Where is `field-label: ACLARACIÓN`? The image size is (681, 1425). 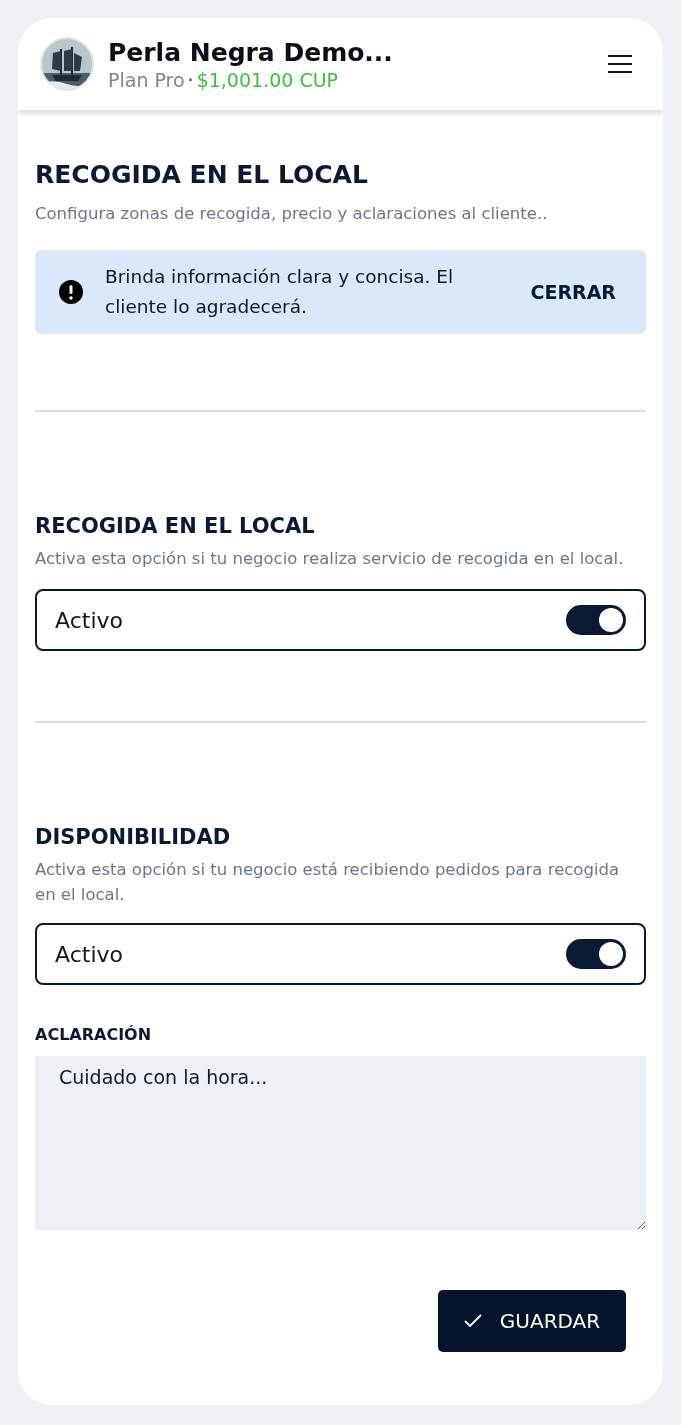
field-label: ACLARACIÓN is located at coordinates (94, 1034).